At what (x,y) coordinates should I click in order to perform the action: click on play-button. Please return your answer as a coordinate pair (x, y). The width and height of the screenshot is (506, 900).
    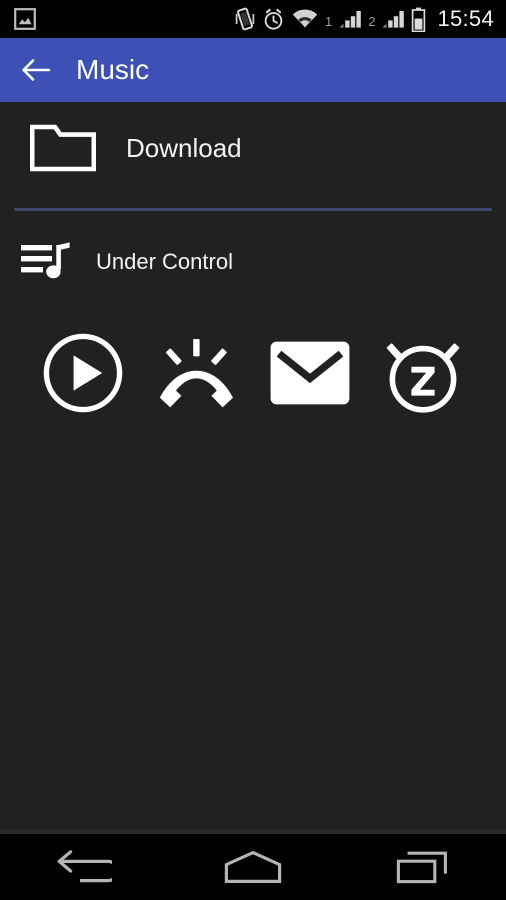
    Looking at the image, I should click on (83, 373).